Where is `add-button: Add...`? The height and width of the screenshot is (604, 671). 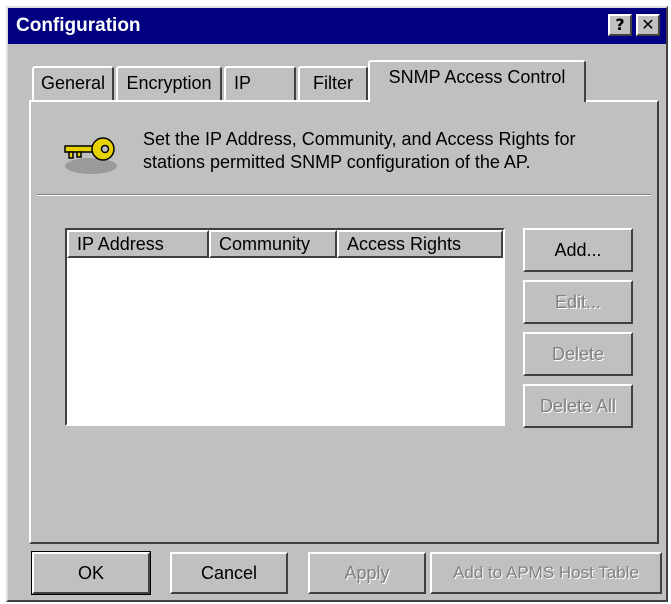 add-button: Add... is located at coordinates (578, 250).